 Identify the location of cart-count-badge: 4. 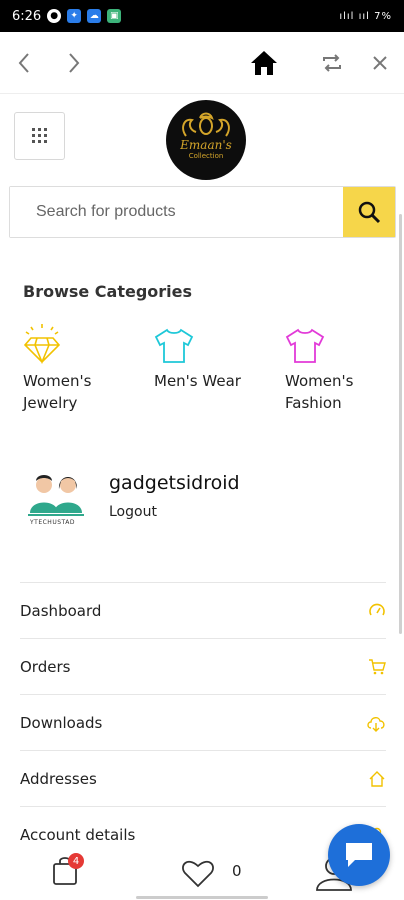
(76, 861).